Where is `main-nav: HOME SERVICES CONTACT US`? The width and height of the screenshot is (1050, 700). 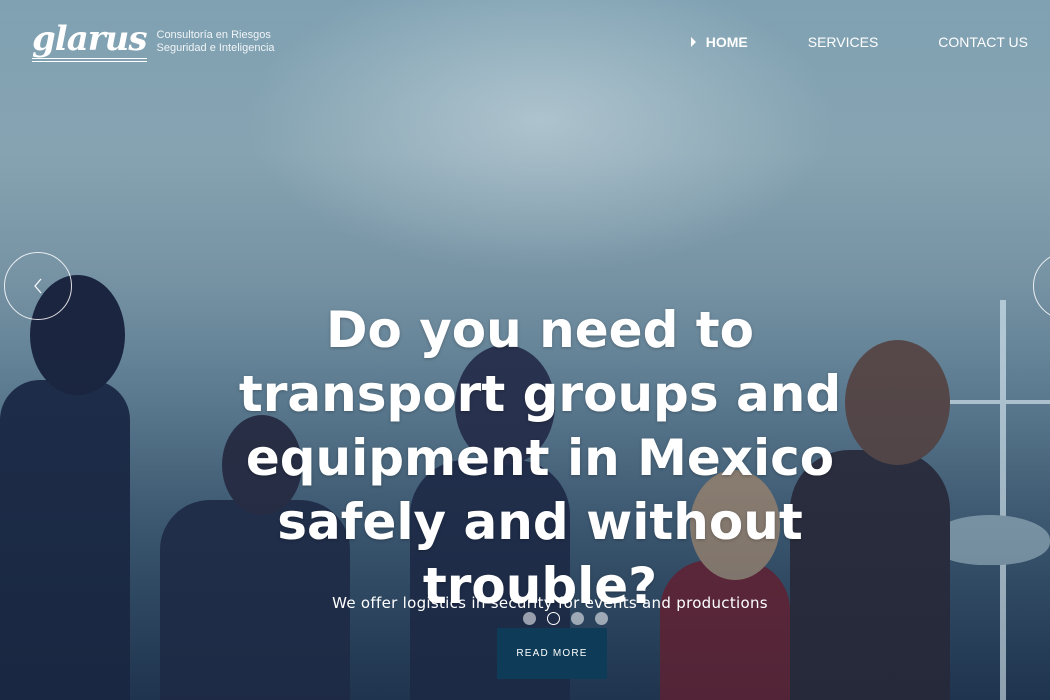
main-nav: HOME SERVICES CONTACT US is located at coordinates (829, 42).